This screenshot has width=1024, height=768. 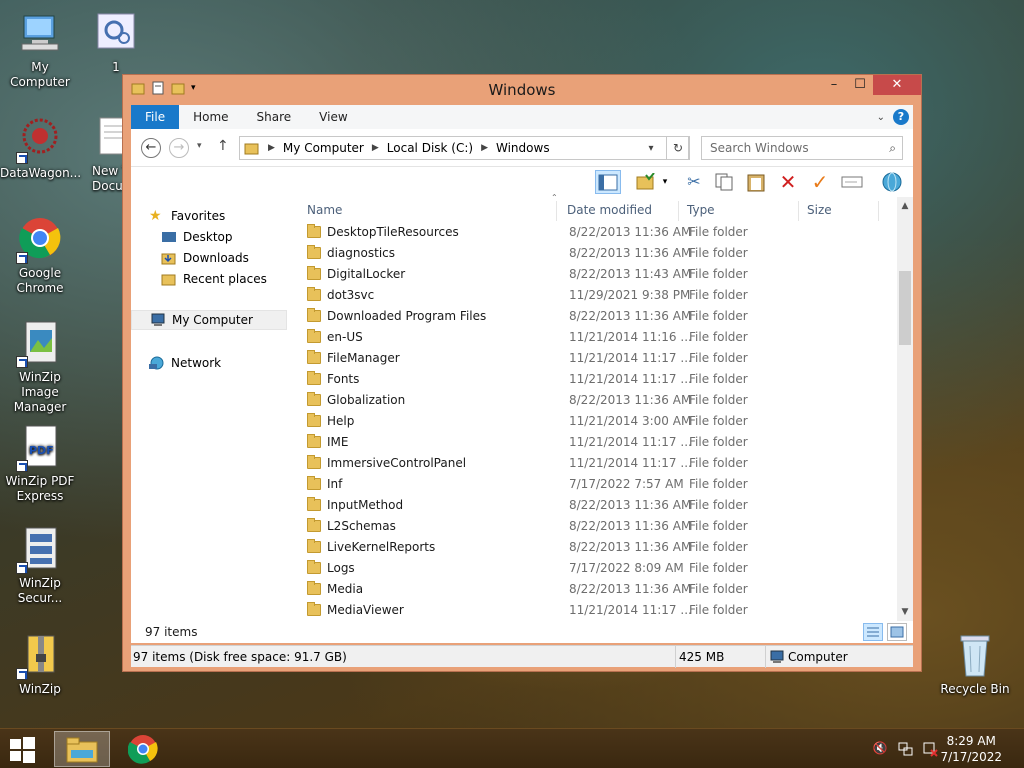 What do you see at coordinates (22, 674) in the screenshot?
I see `shortcut-arrow-icon` at bounding box center [22, 674].